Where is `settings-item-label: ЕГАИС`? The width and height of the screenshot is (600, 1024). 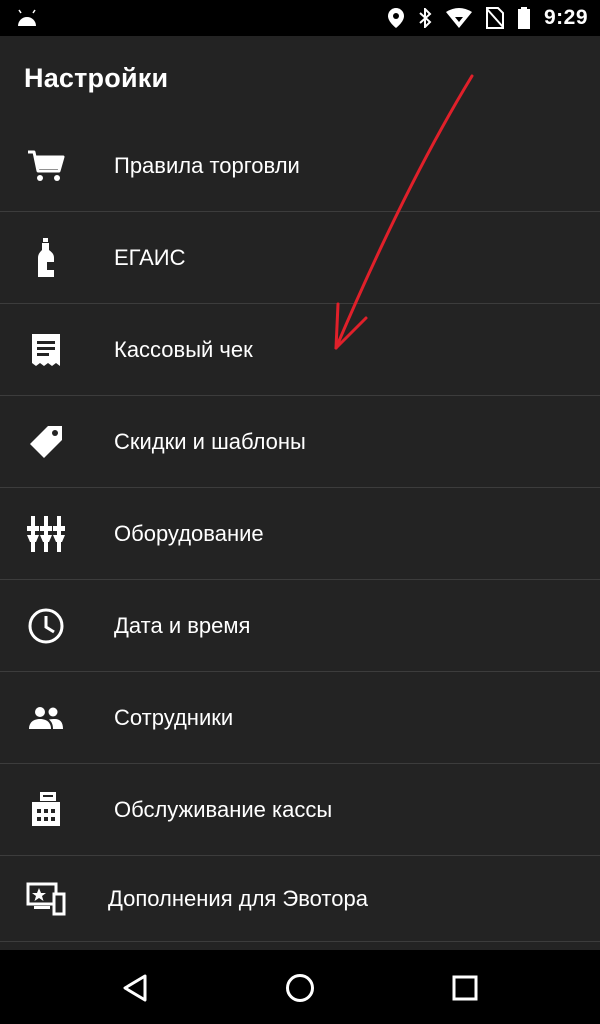
settings-item-label: ЕГАИС is located at coordinates (150, 257).